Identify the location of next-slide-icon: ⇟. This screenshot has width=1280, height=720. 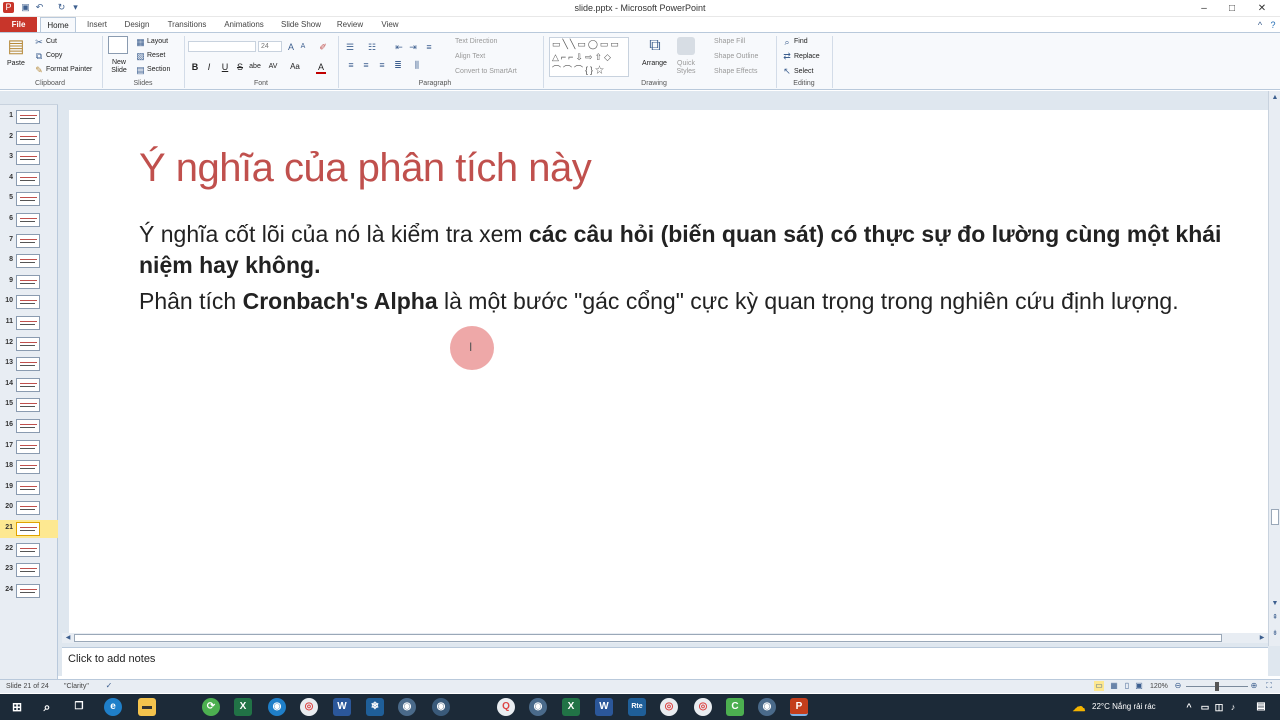
(1275, 634).